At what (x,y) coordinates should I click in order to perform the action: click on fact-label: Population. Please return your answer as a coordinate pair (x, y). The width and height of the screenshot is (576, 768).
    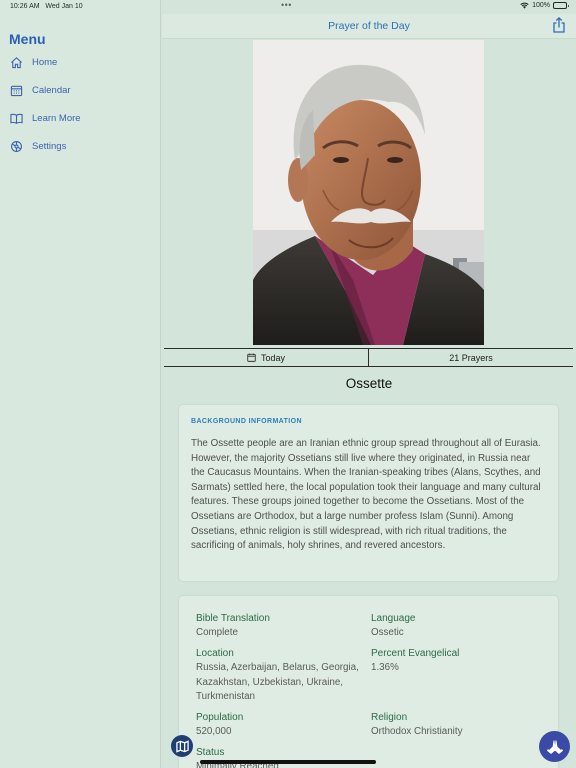
    Looking at the image, I should click on (220, 717).